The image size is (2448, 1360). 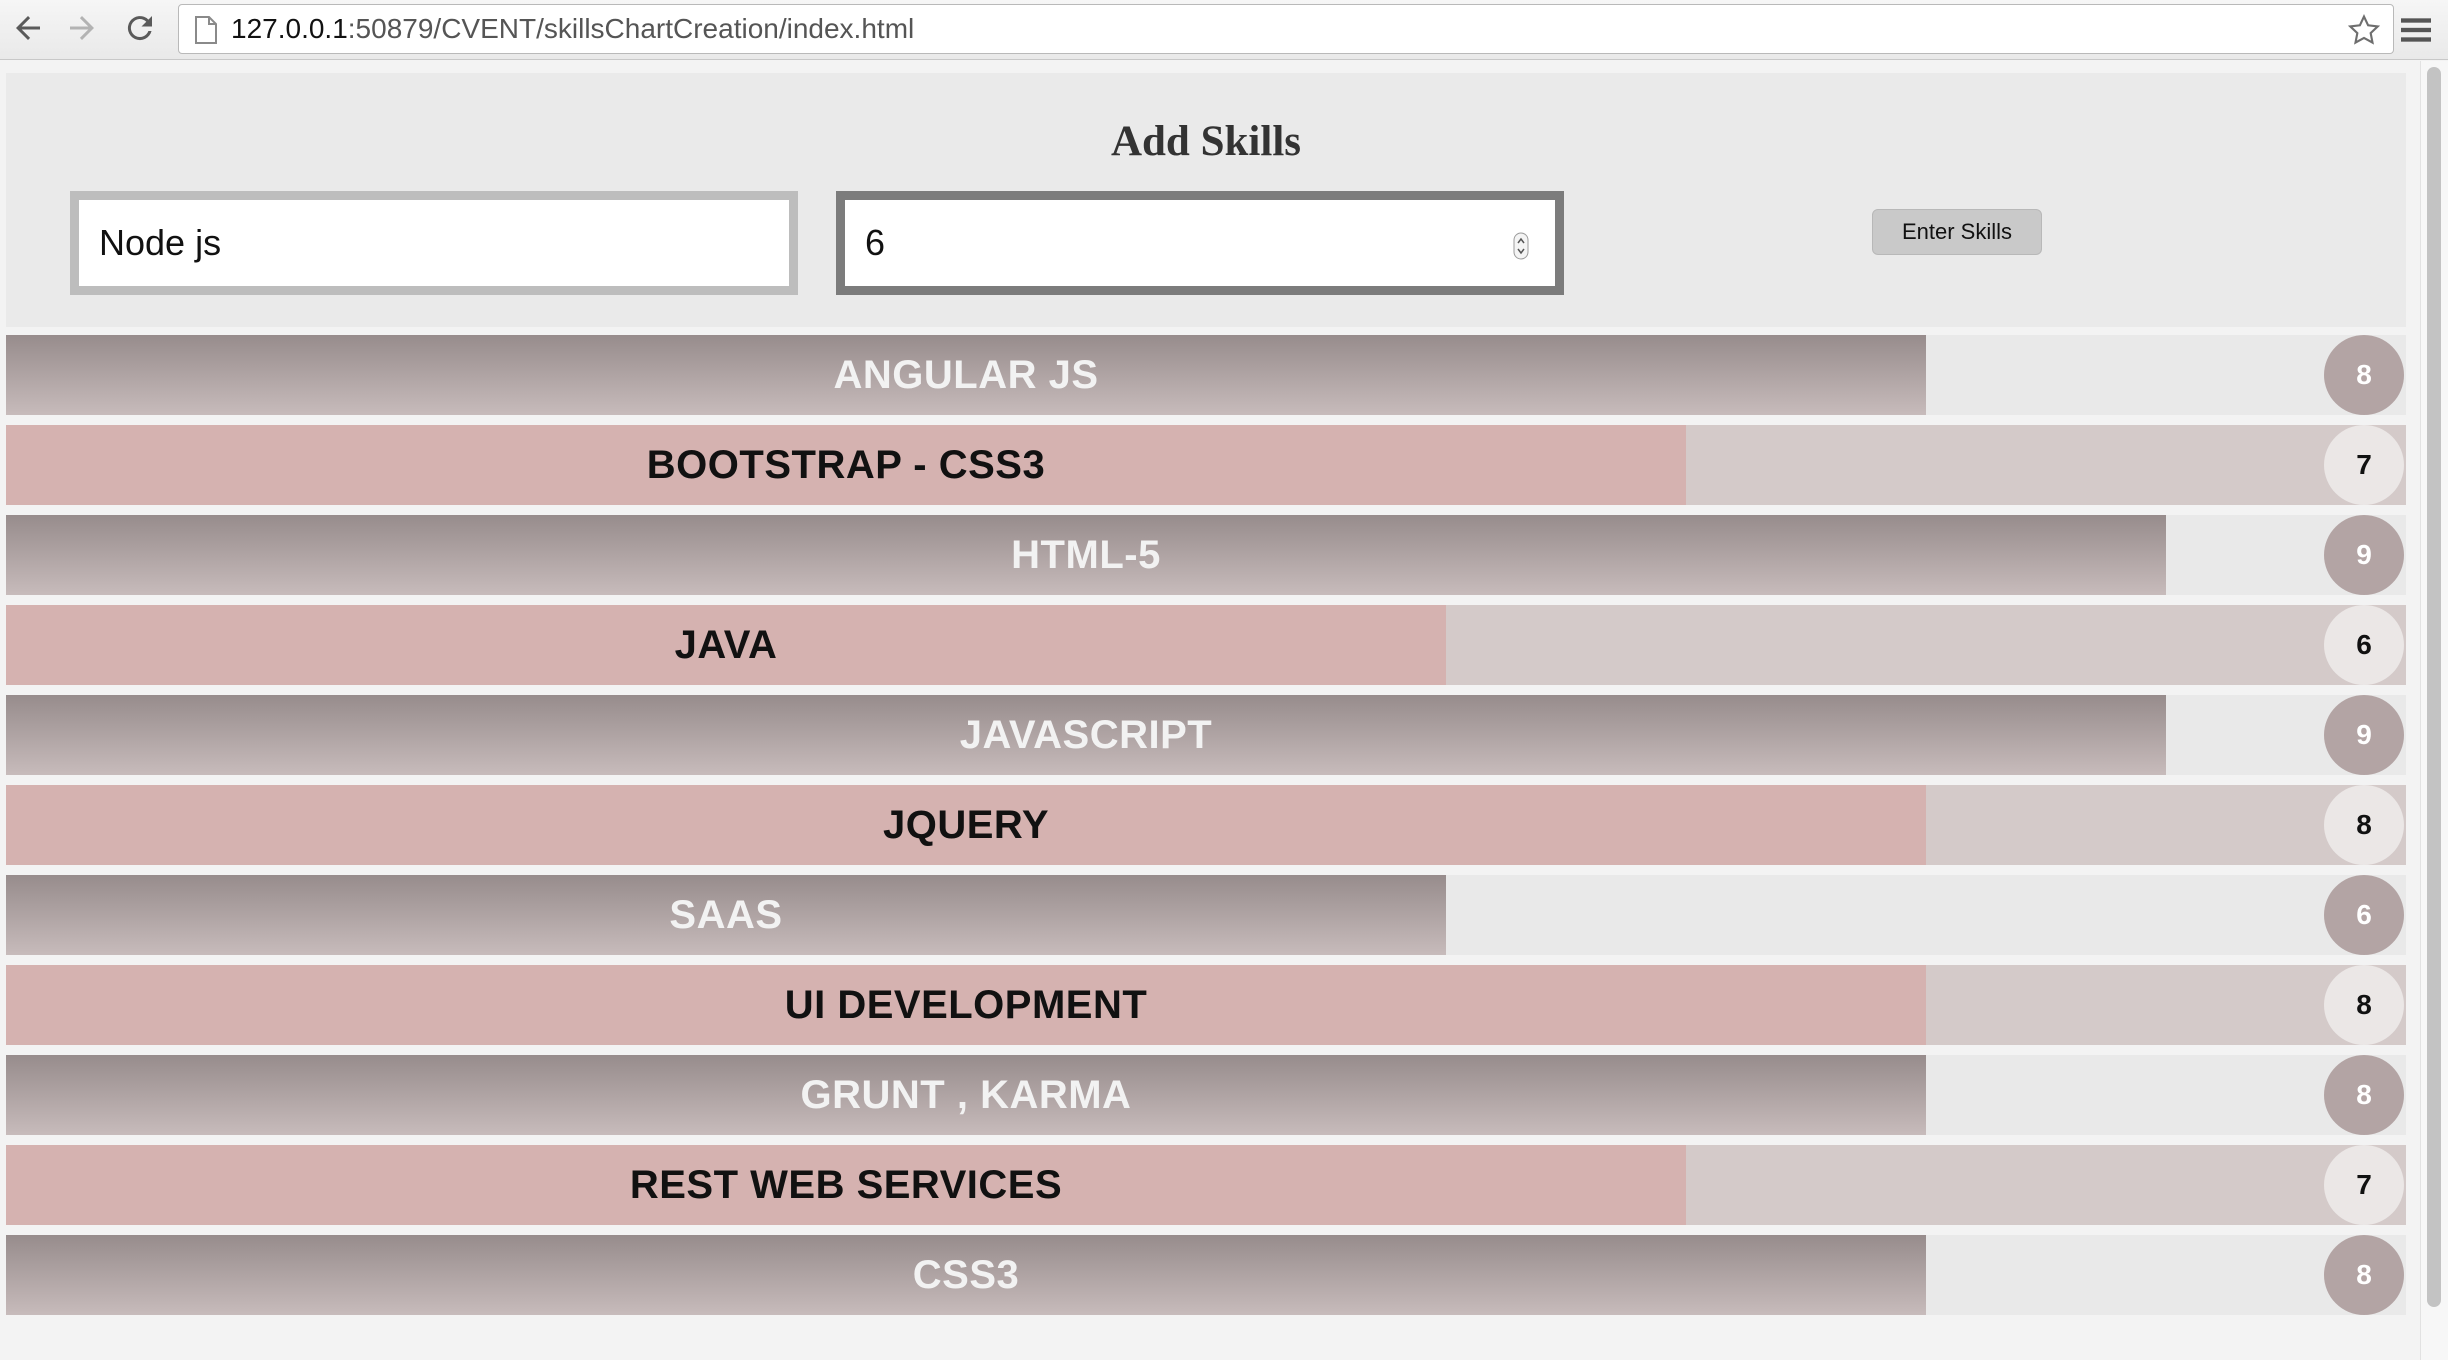 I want to click on add-skills-title: Add Skills, so click(x=1206, y=141).